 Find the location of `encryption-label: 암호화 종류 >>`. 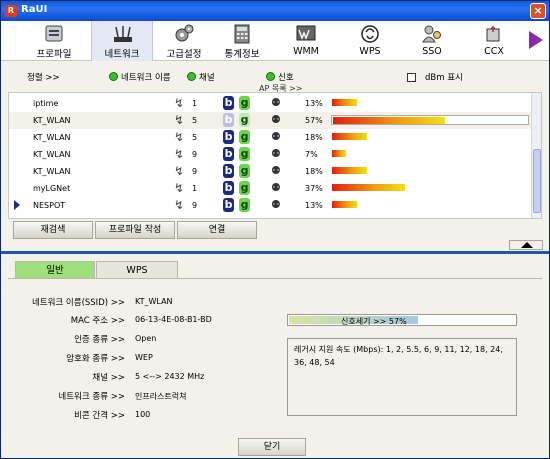

encryption-label: 암호화 종류 >> is located at coordinates (95, 359).